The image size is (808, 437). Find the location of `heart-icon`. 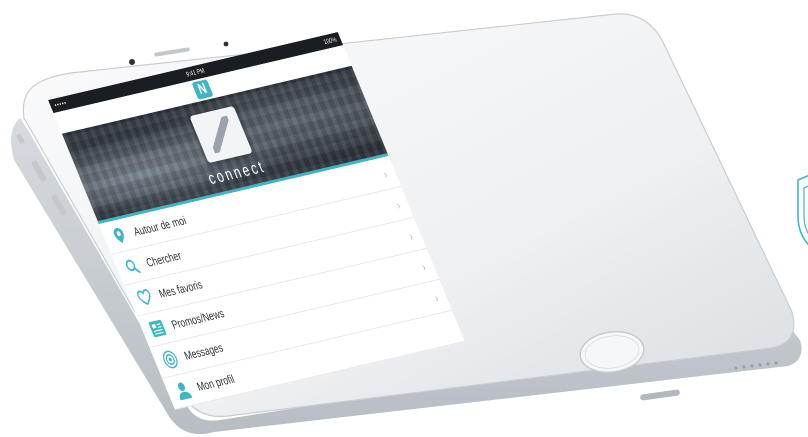

heart-icon is located at coordinates (145, 297).